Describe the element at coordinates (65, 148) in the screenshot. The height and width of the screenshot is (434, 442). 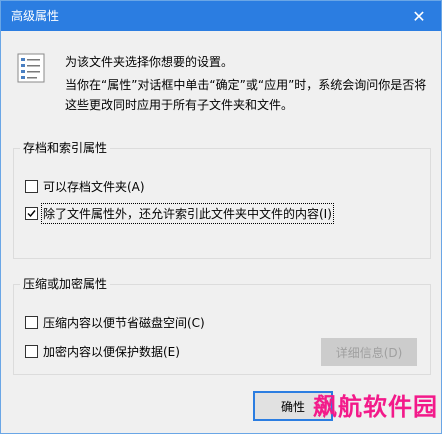
I see `archive-group-label: 存档和索引属性` at that location.